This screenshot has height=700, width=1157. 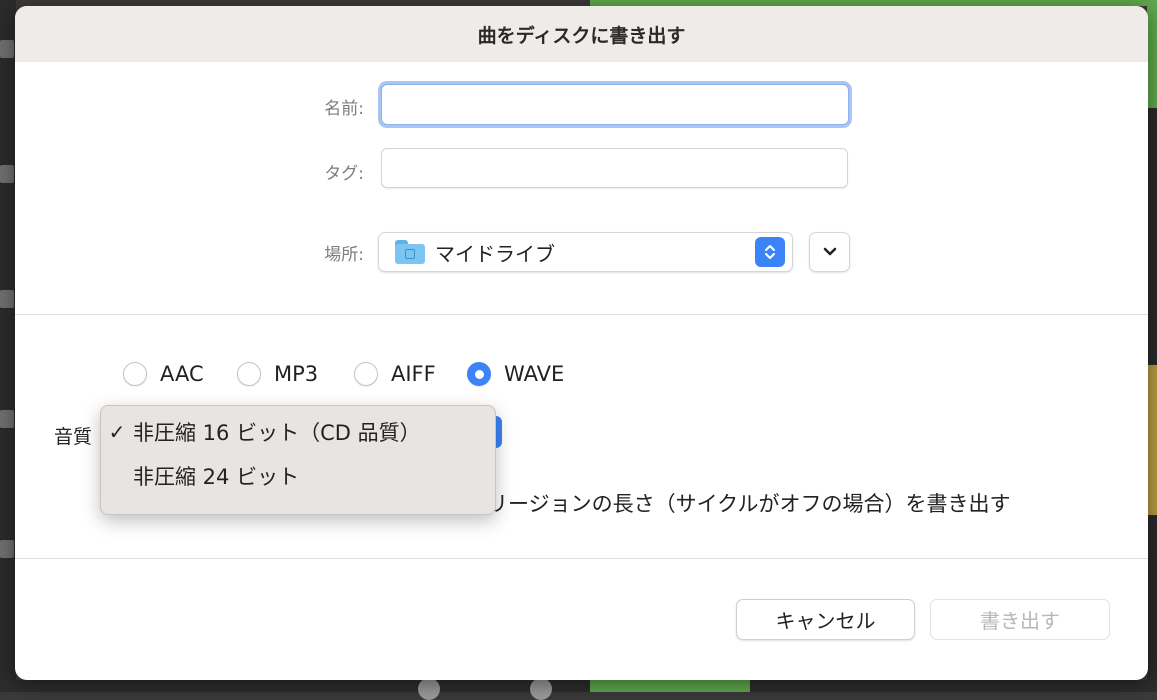 I want to click on radio-circle-selected, so click(x=479, y=374).